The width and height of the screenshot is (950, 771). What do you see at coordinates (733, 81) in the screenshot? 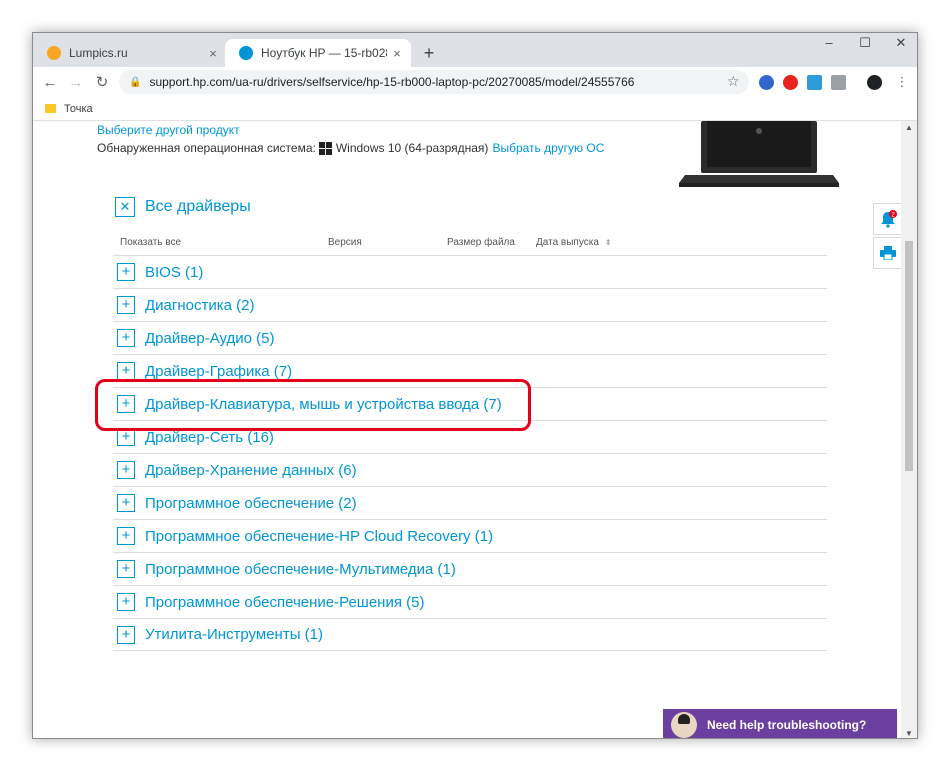
I see `bookmark-star-icon: ☆` at bounding box center [733, 81].